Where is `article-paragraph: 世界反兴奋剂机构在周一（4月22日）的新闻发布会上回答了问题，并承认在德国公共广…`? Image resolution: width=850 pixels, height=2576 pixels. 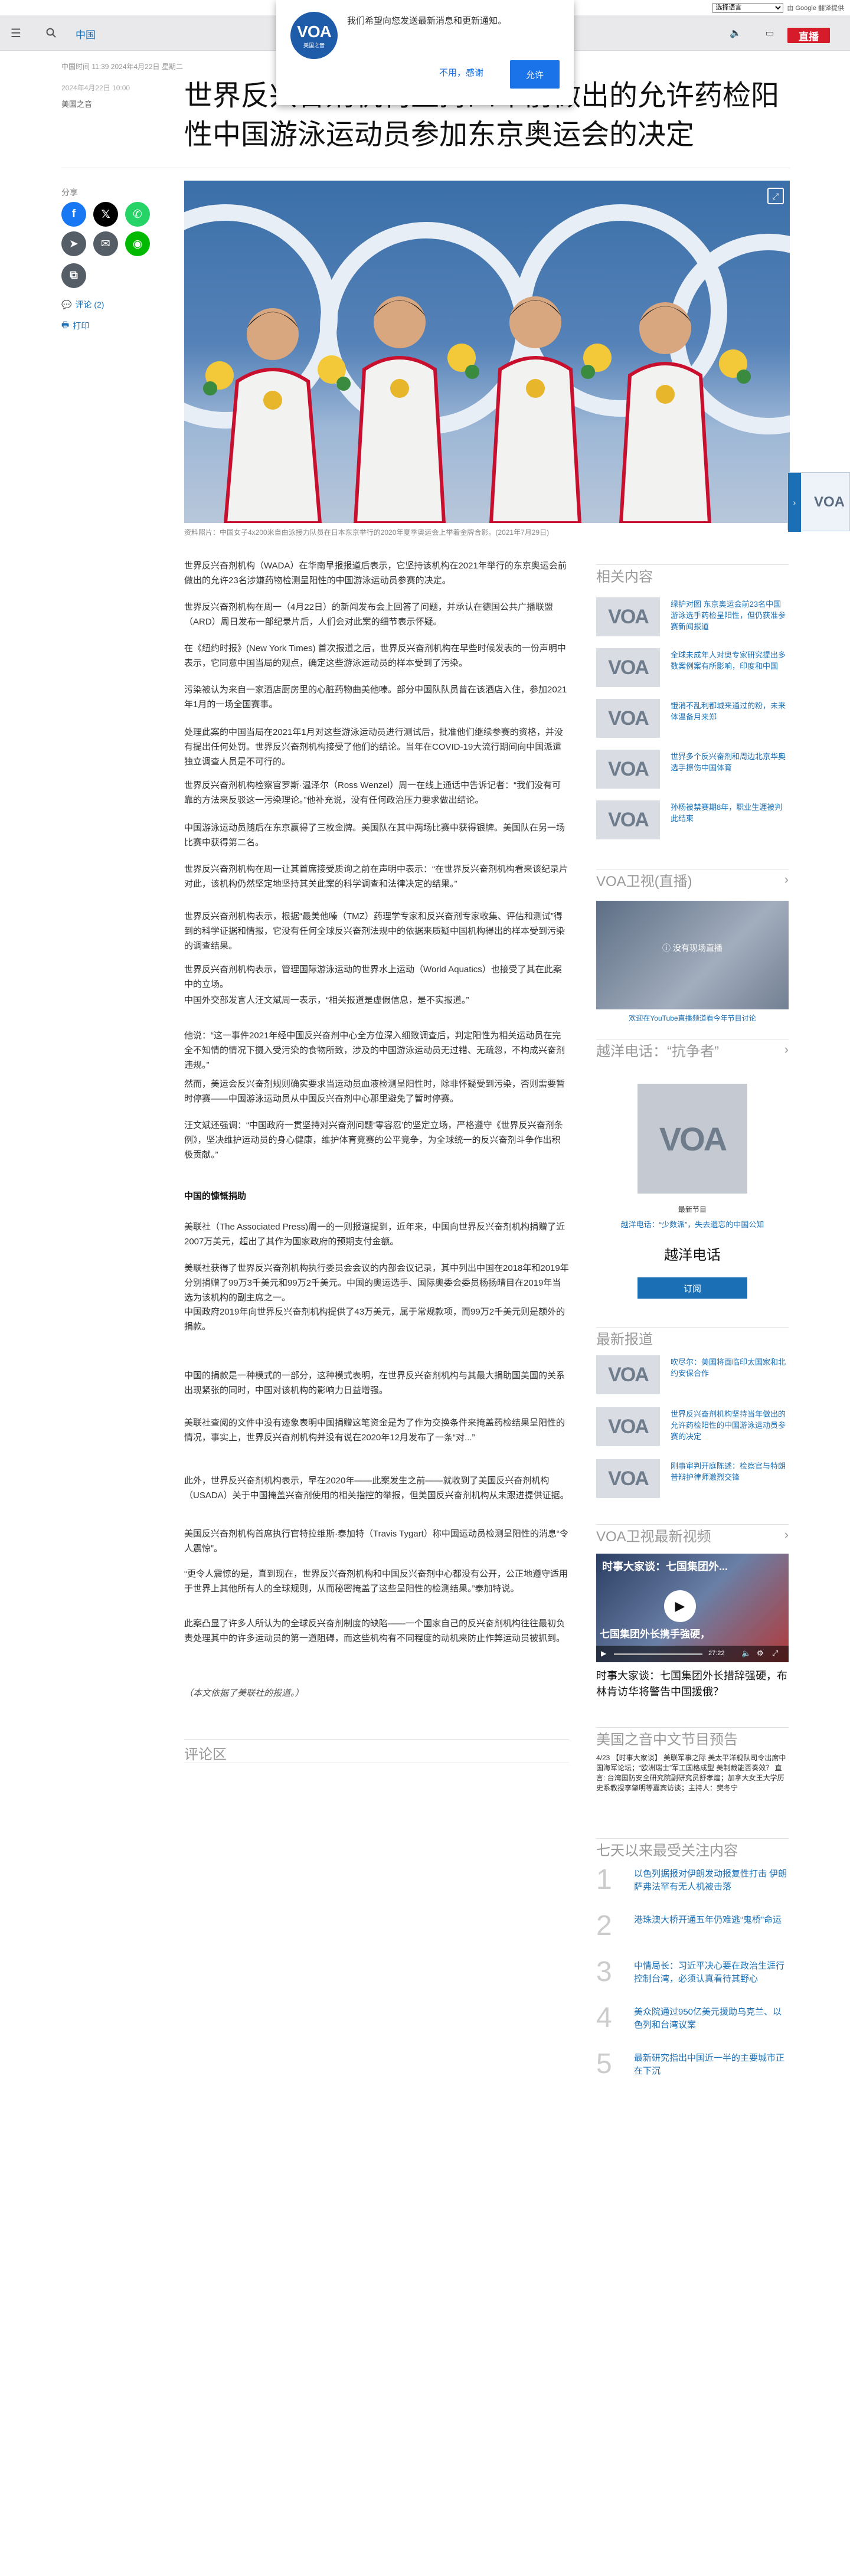
article-paragraph: 世界反兴奋剂机构在周一（4月22日）的新闻发布会上回答了问题，并承认在德国公共广… is located at coordinates (369, 614).